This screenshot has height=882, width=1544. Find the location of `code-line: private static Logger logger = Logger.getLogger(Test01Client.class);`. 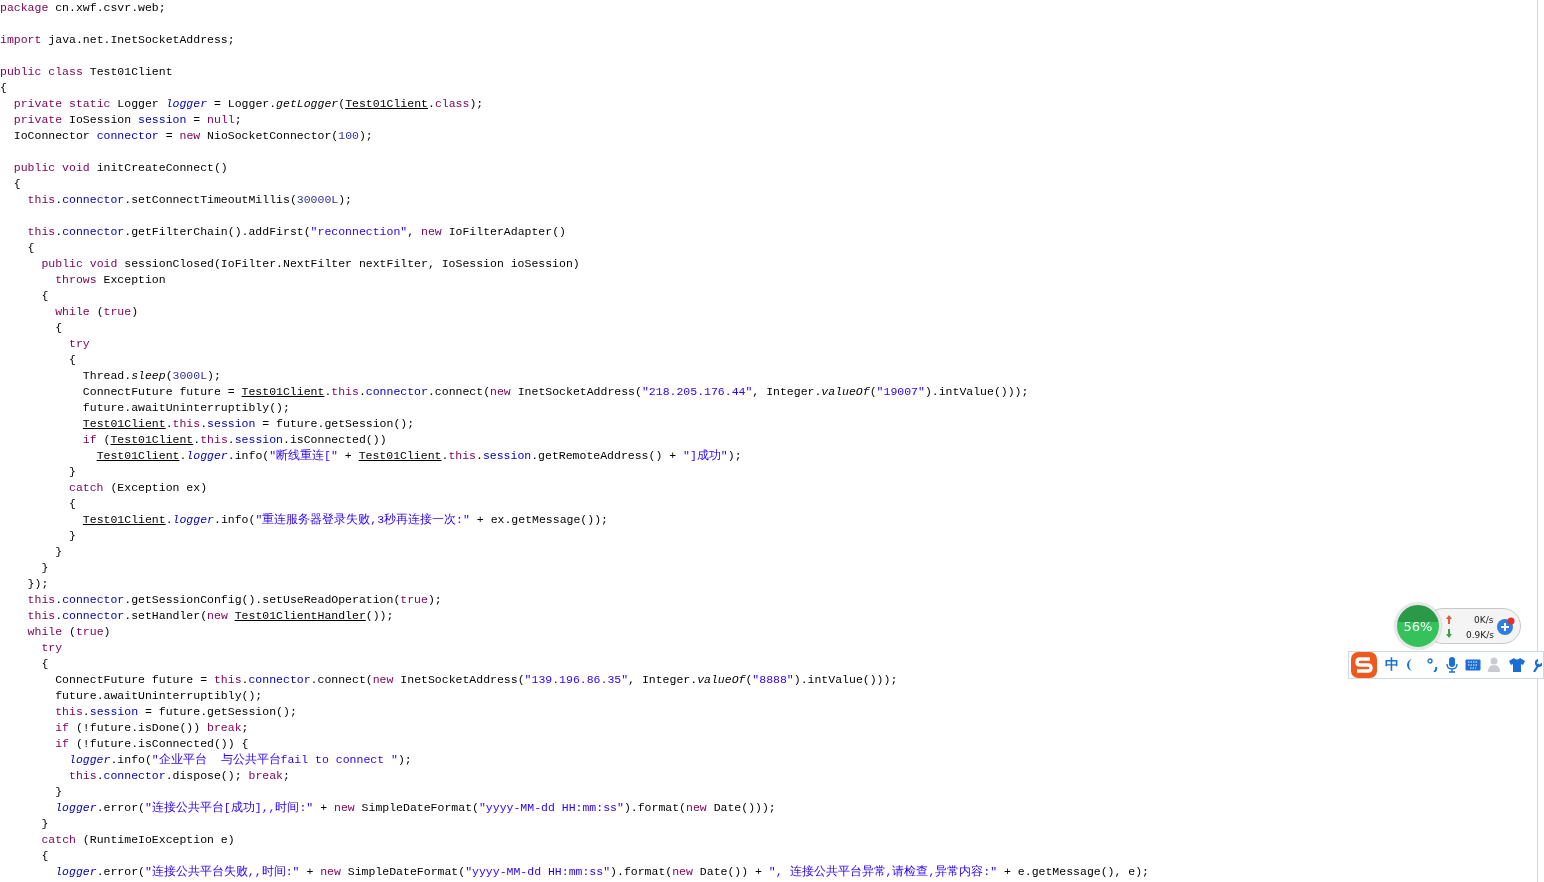

code-line: private static Logger logger = Logger.getLogger(Test01Client.class); is located at coordinates (248, 104).